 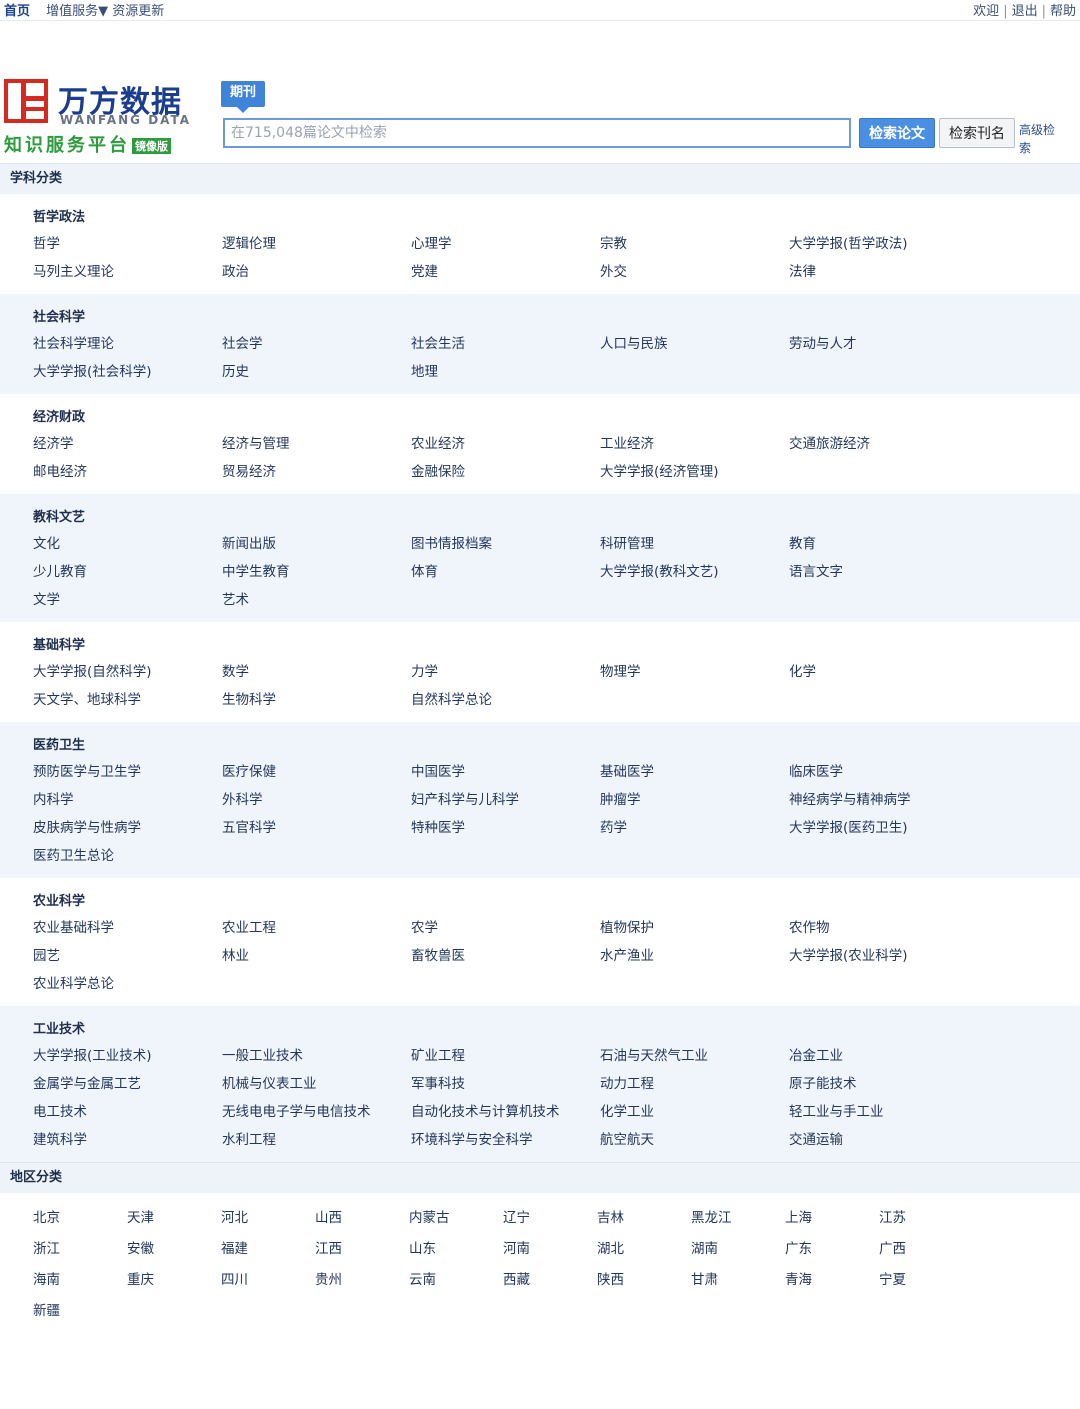 I want to click on subject-link: 化学, so click(x=883, y=672).